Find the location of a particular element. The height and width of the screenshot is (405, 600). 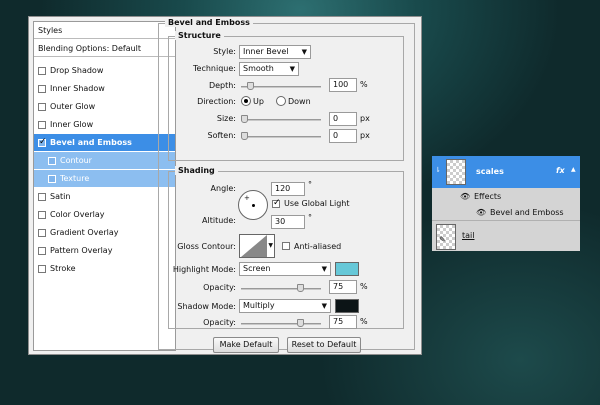

depth-slider is located at coordinates (281, 86).